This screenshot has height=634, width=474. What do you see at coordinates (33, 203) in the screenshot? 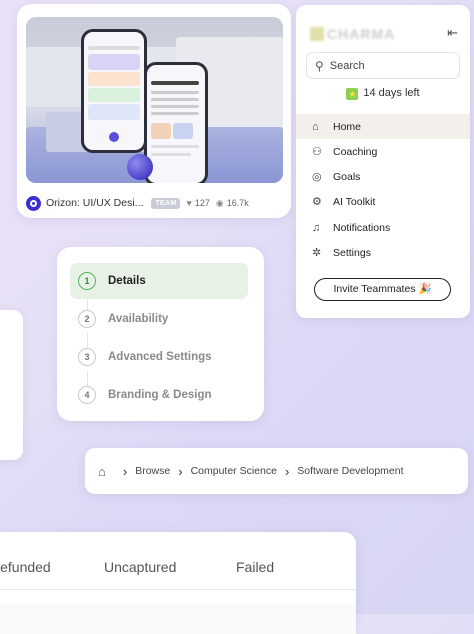
I see `team-avatar-icon` at bounding box center [33, 203].